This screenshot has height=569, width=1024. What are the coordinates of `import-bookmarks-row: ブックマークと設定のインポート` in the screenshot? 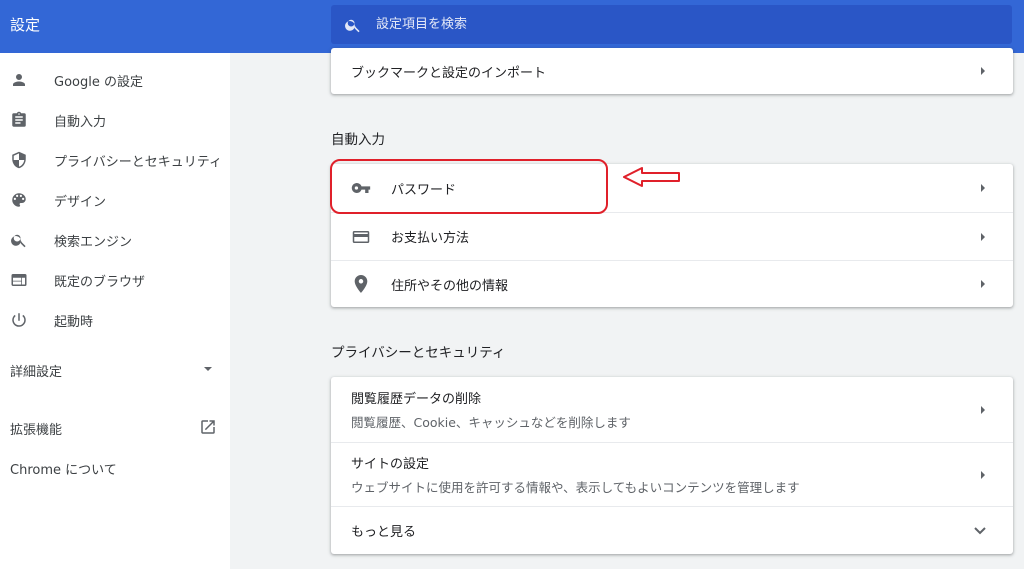 It's located at (672, 71).